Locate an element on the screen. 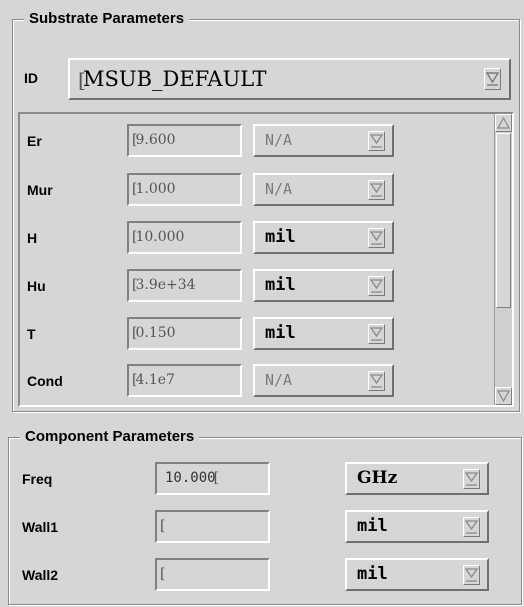  param-input-hu: [3.9e+34 is located at coordinates (184, 285).